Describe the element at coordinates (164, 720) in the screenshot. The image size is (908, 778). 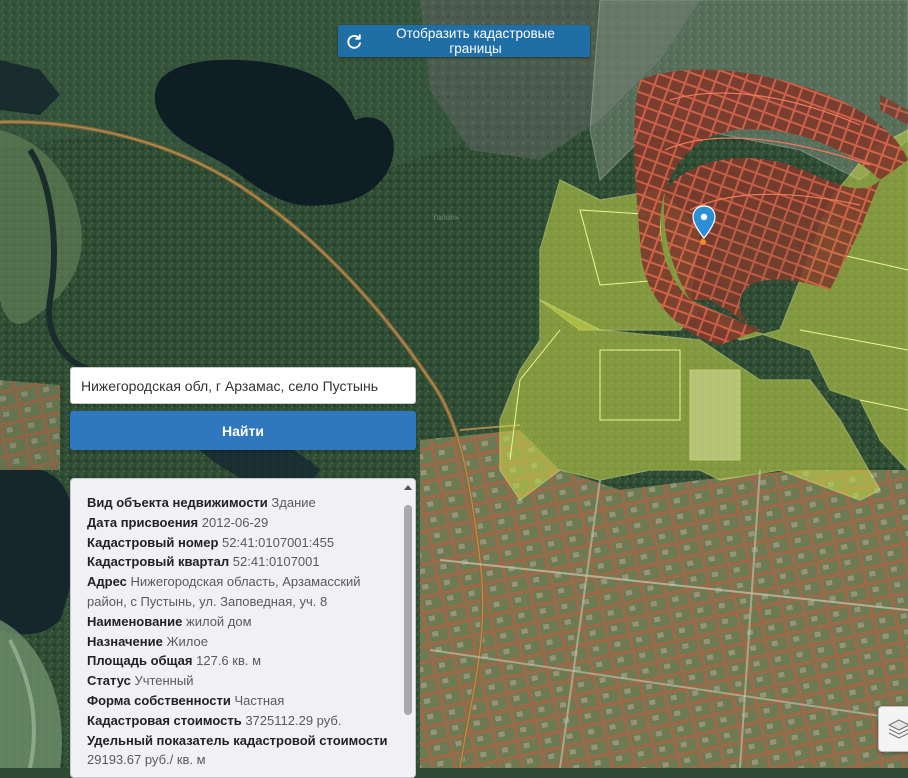
I see `property-field-label: Кадастровая стоимость` at that location.